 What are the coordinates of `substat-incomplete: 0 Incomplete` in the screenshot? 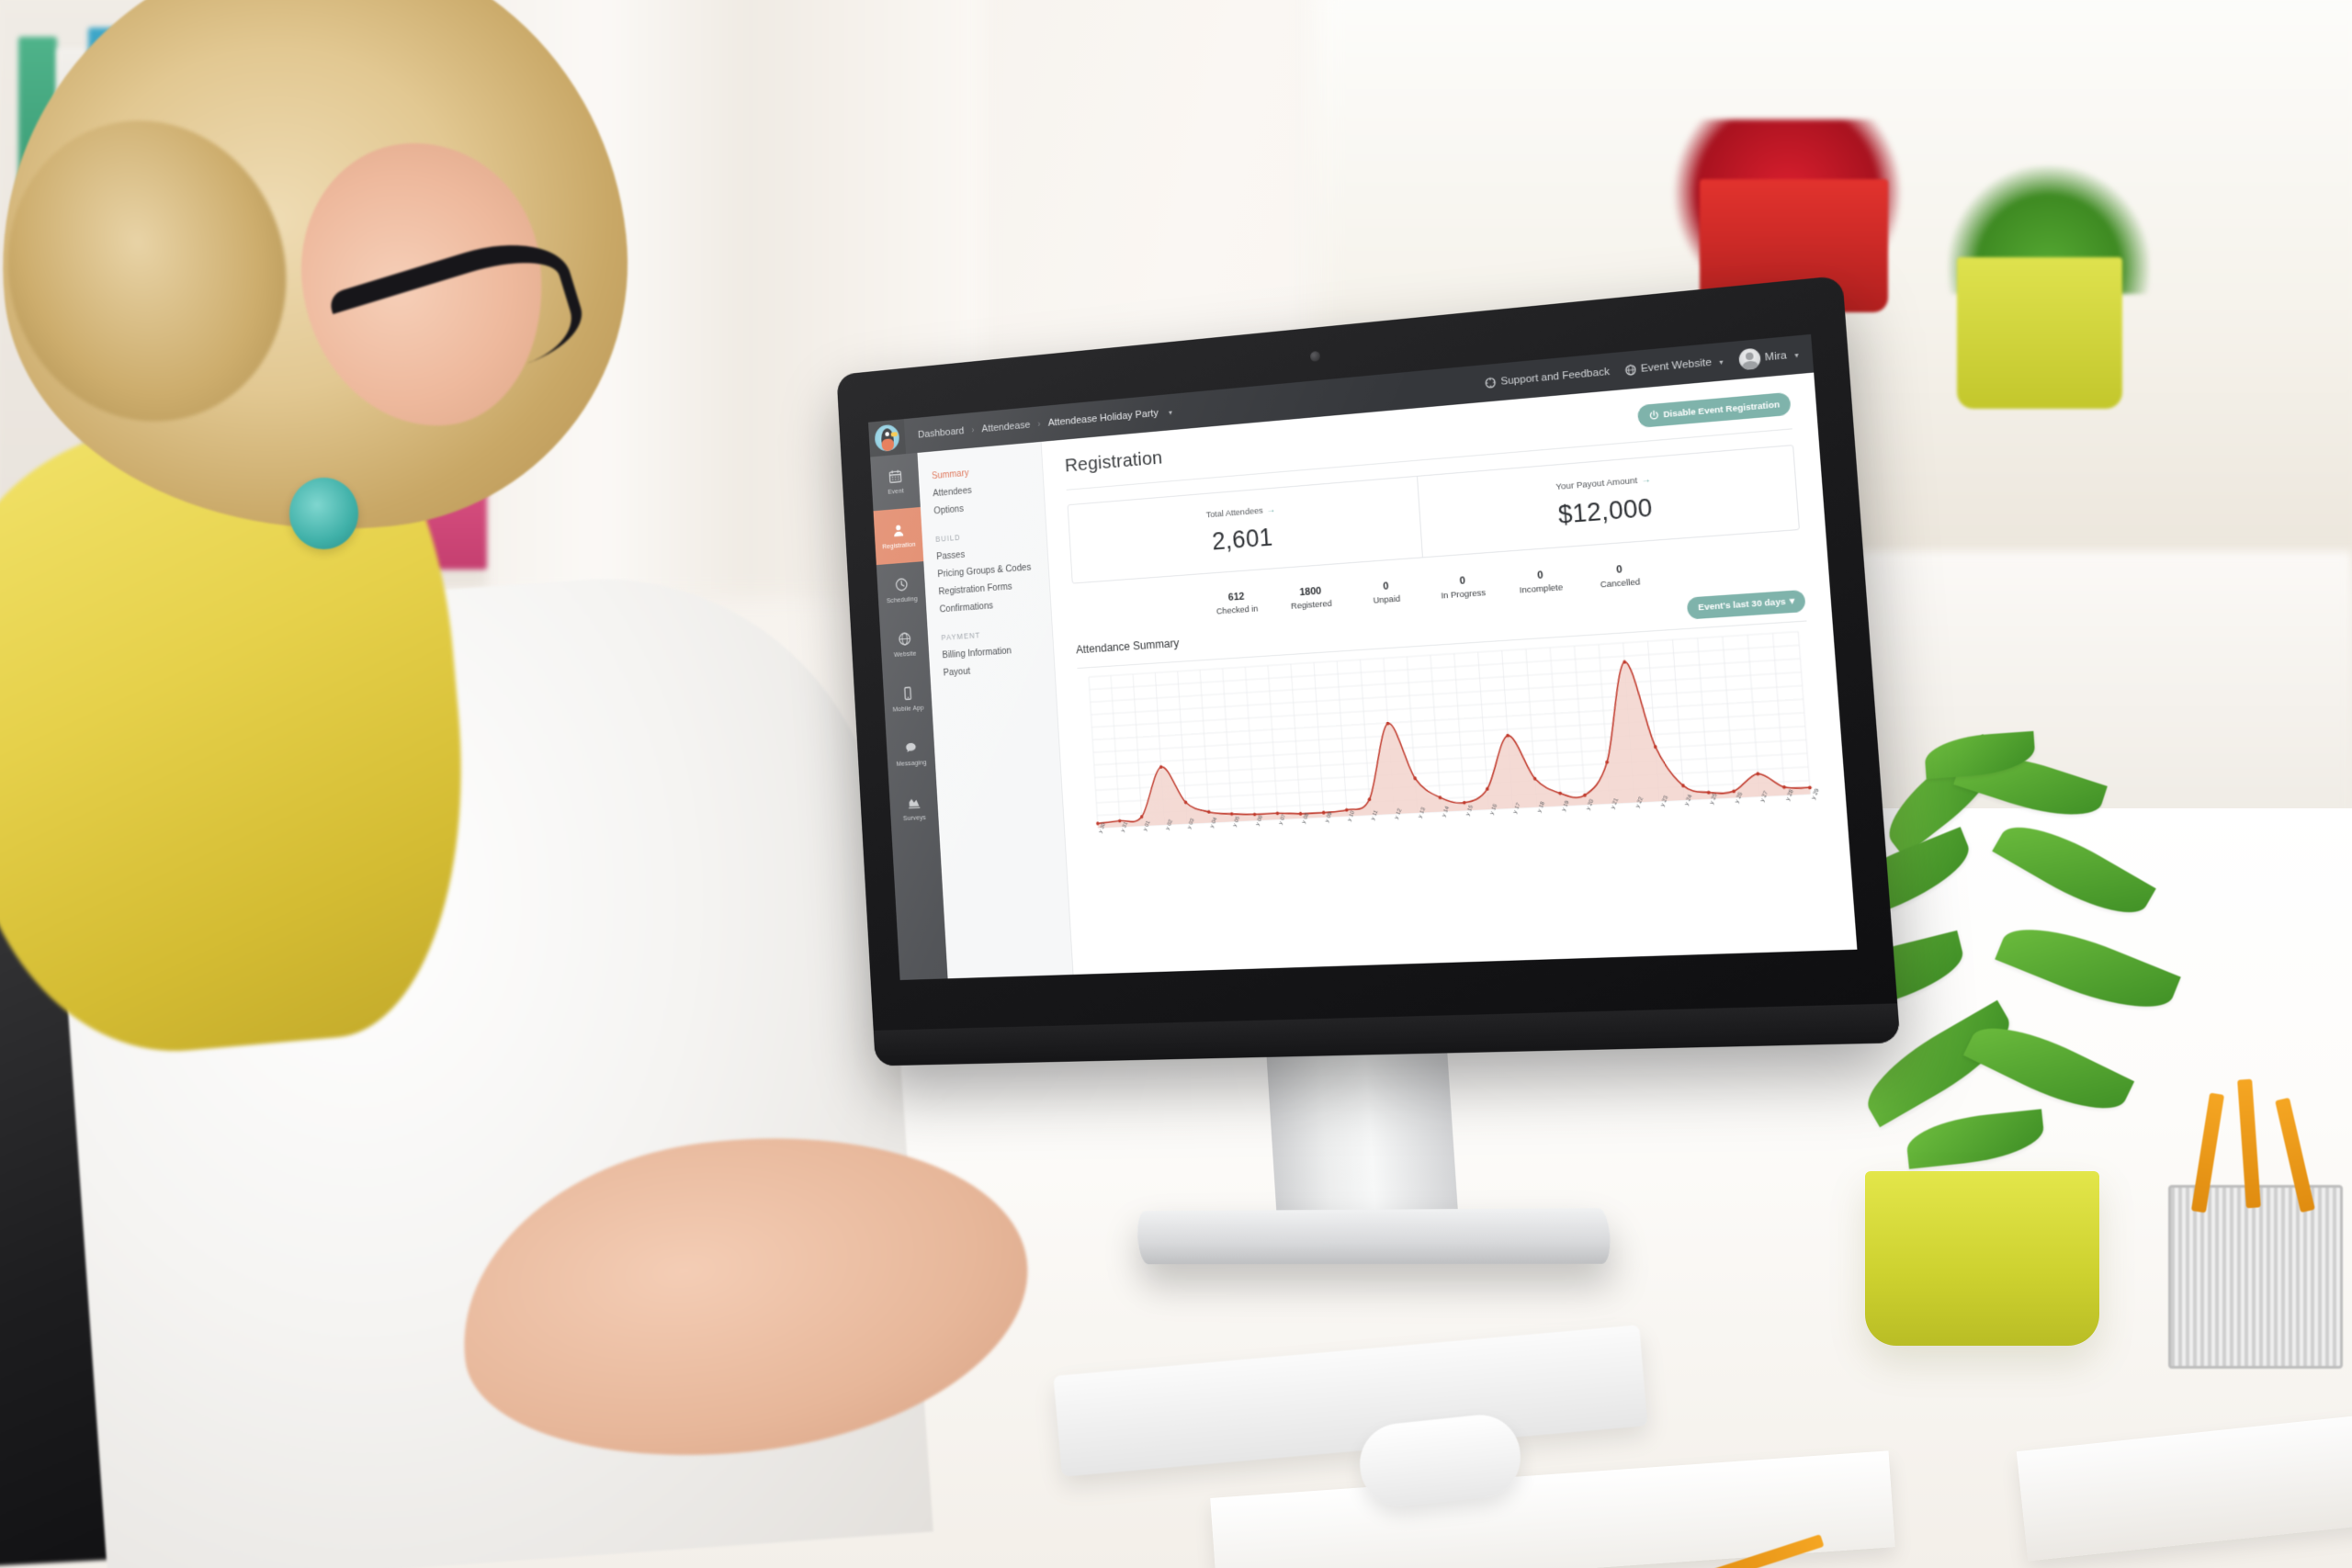 It's located at (1541, 583).